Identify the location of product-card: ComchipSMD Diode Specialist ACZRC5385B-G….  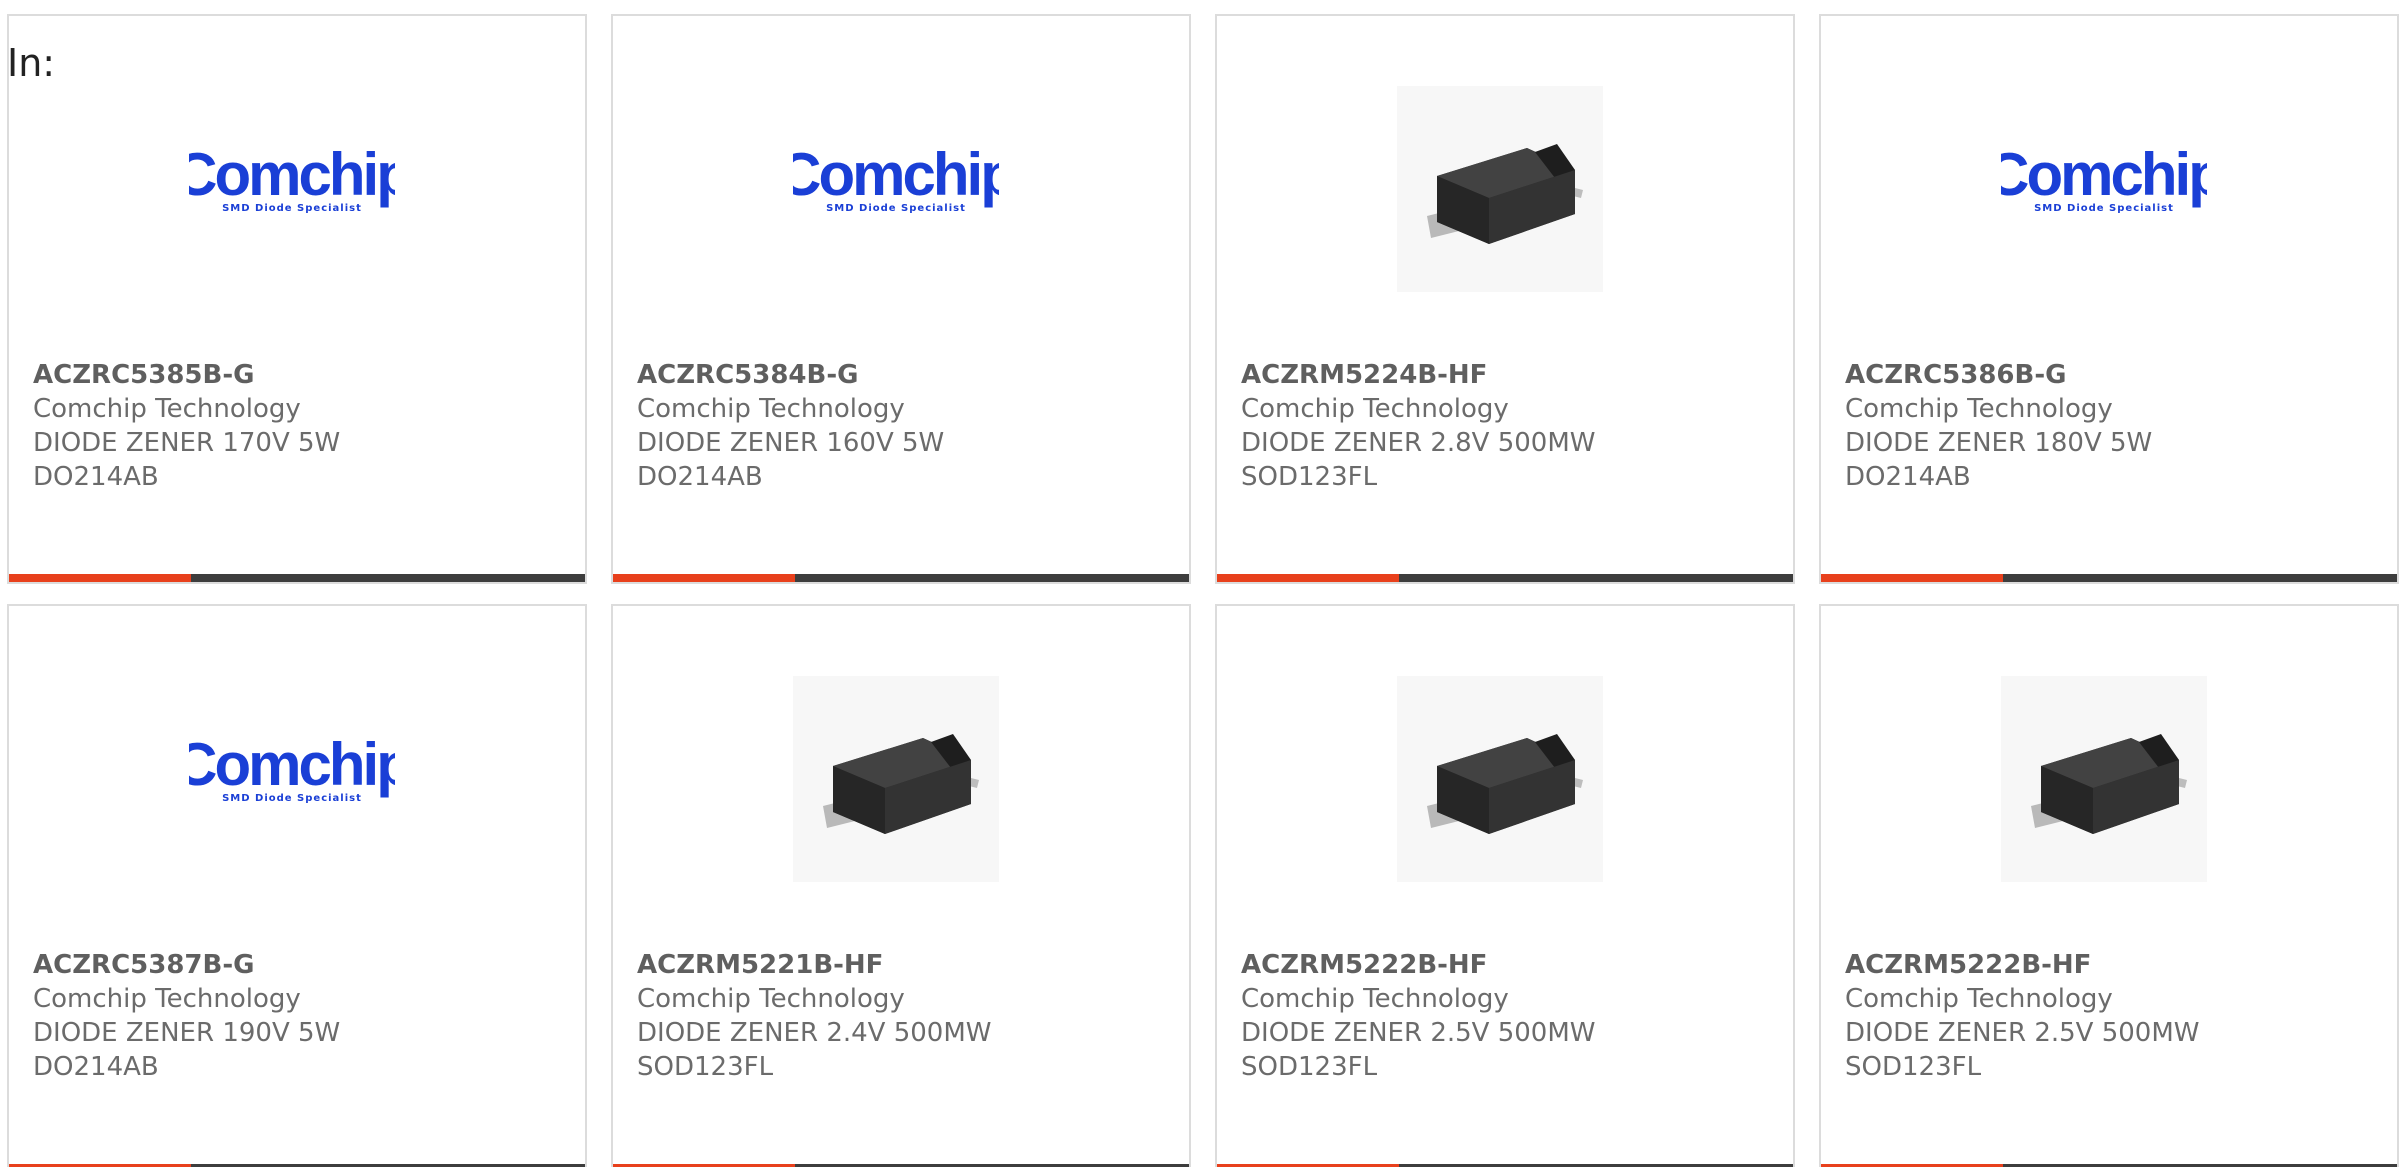
(297, 299).